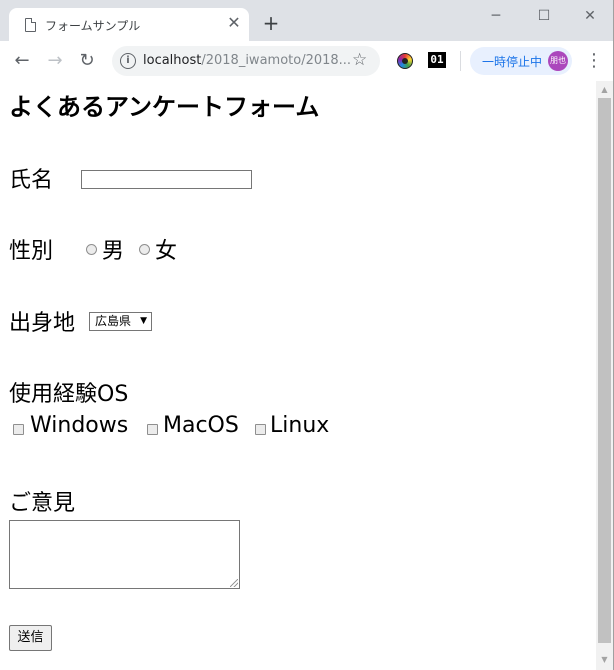  What do you see at coordinates (42, 503) in the screenshot?
I see `opinion-label: ご意見` at bounding box center [42, 503].